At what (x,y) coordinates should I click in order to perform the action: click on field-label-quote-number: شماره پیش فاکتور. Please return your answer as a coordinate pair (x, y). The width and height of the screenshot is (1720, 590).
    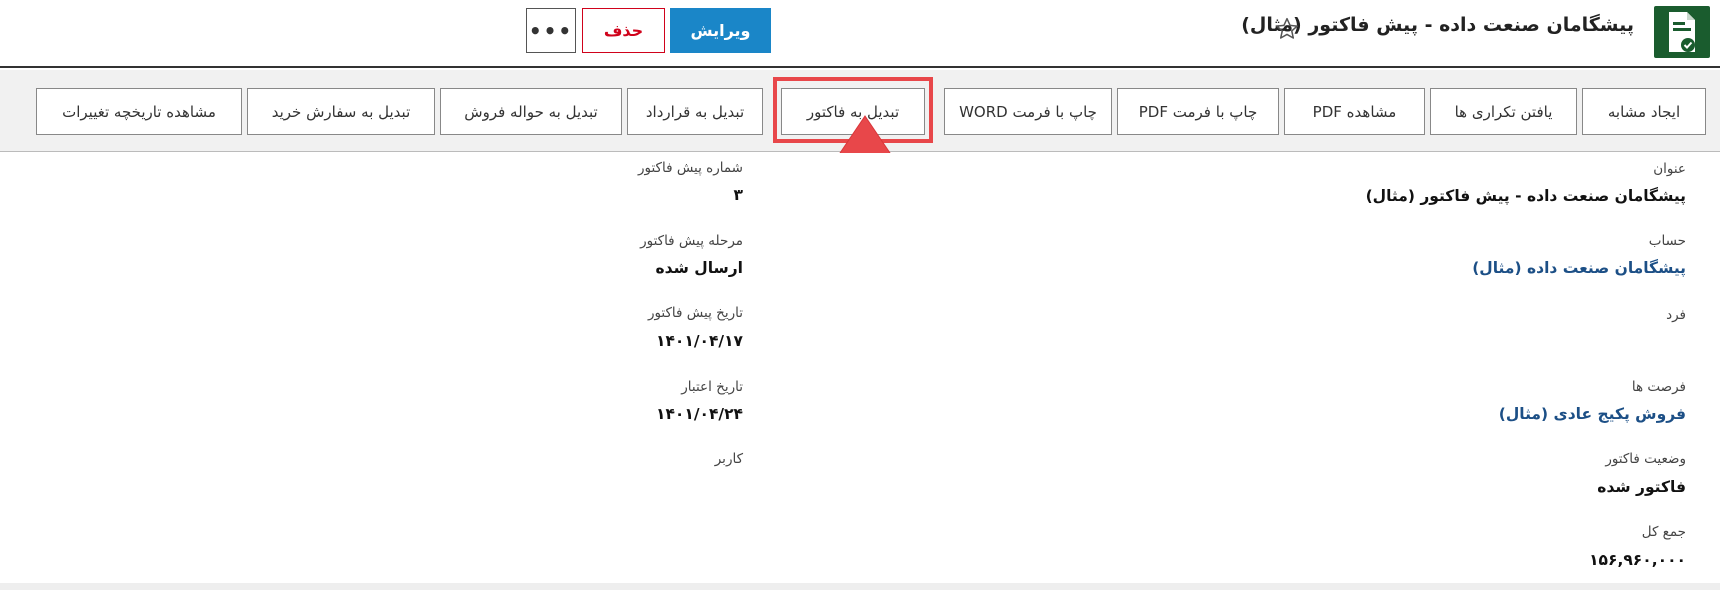
    Looking at the image, I should click on (690, 168).